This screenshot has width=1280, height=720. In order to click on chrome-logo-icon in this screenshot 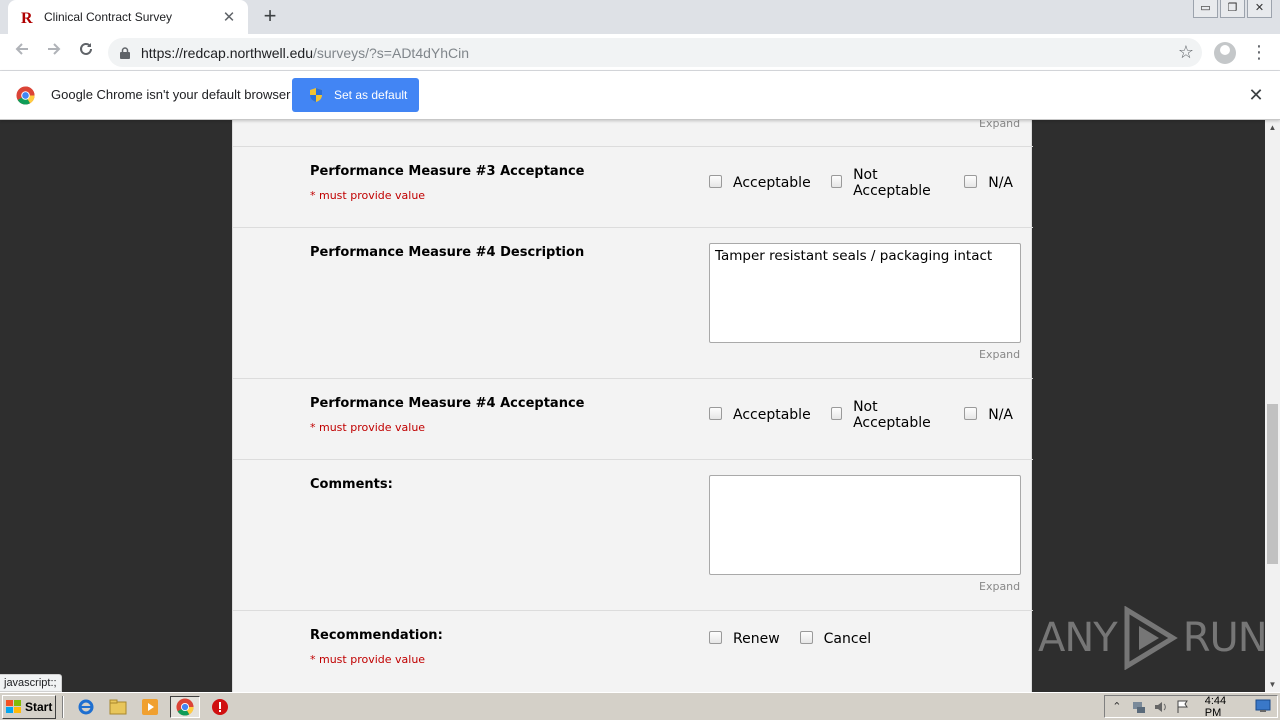, I will do `click(25, 95)`.